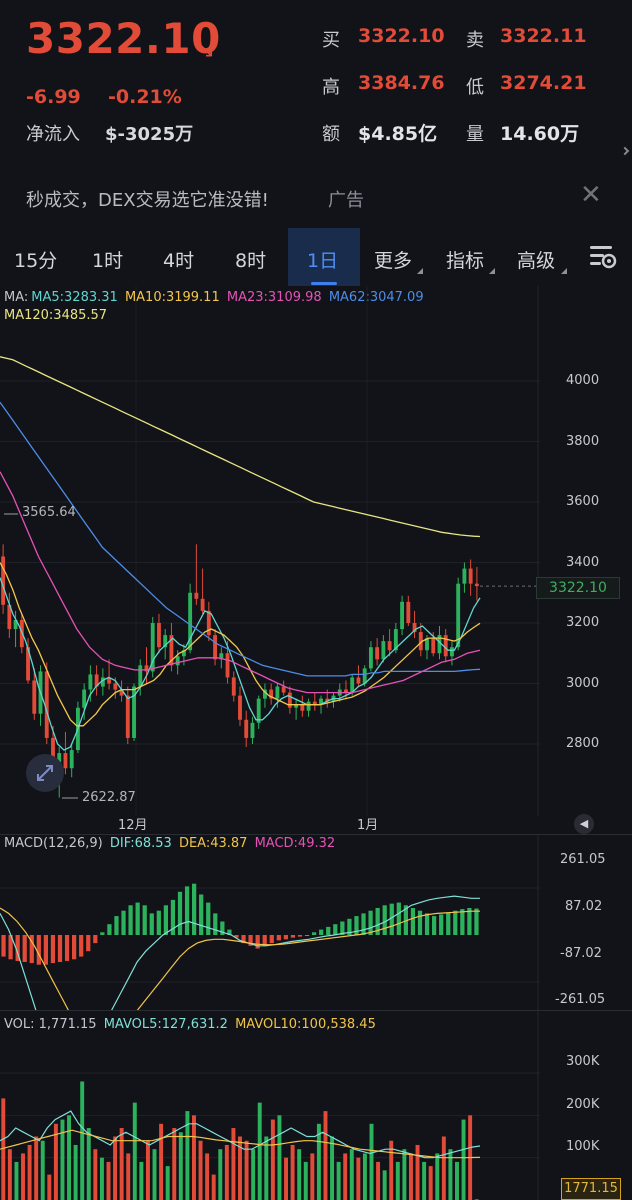 The width and height of the screenshot is (632, 1200). I want to click on buy-value: 3322.10, so click(401, 36).